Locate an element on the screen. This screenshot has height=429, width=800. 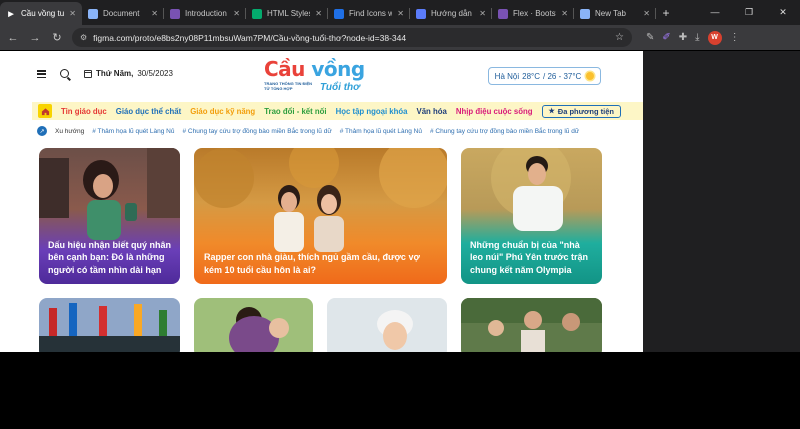
trending-tag-1: # Thảm họa lũ quét Làng Nủ is located at coordinates (133, 131).